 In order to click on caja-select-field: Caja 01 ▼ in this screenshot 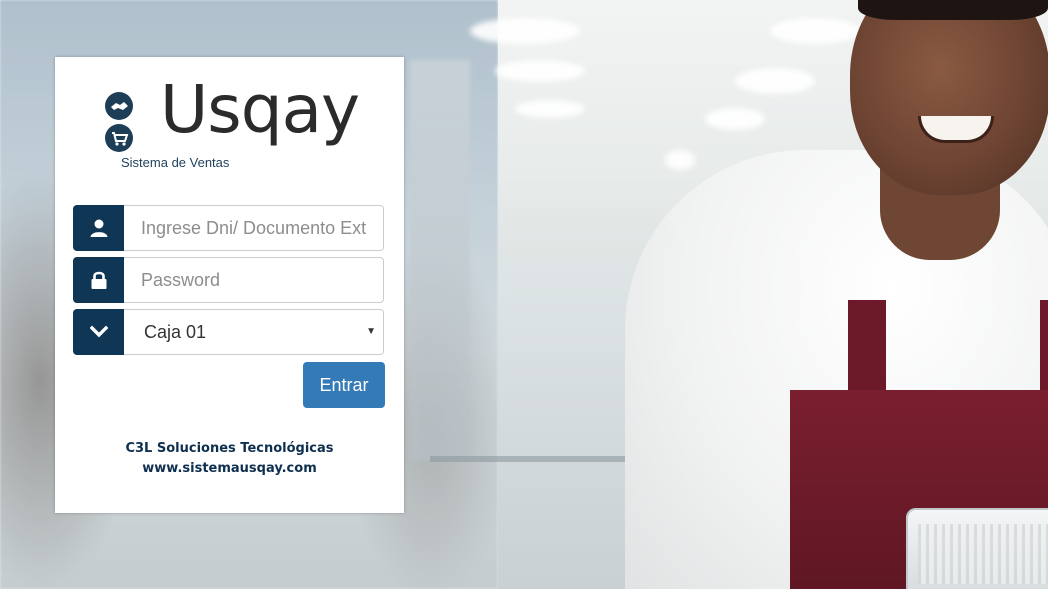, I will do `click(228, 332)`.